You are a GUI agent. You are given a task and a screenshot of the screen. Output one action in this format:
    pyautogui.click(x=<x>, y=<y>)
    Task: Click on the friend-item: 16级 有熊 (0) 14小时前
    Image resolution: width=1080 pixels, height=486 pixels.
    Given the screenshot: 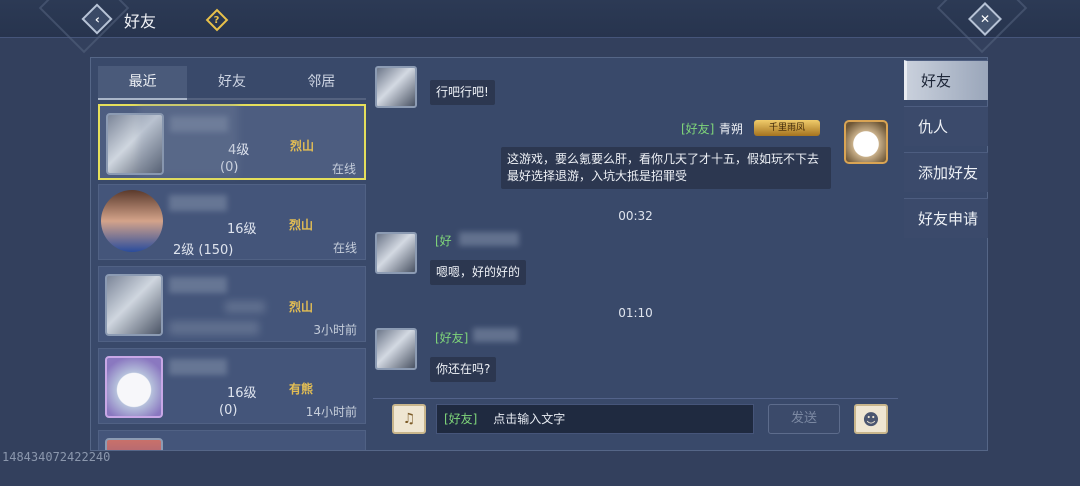 What is the action you would take?
    pyautogui.click(x=232, y=386)
    